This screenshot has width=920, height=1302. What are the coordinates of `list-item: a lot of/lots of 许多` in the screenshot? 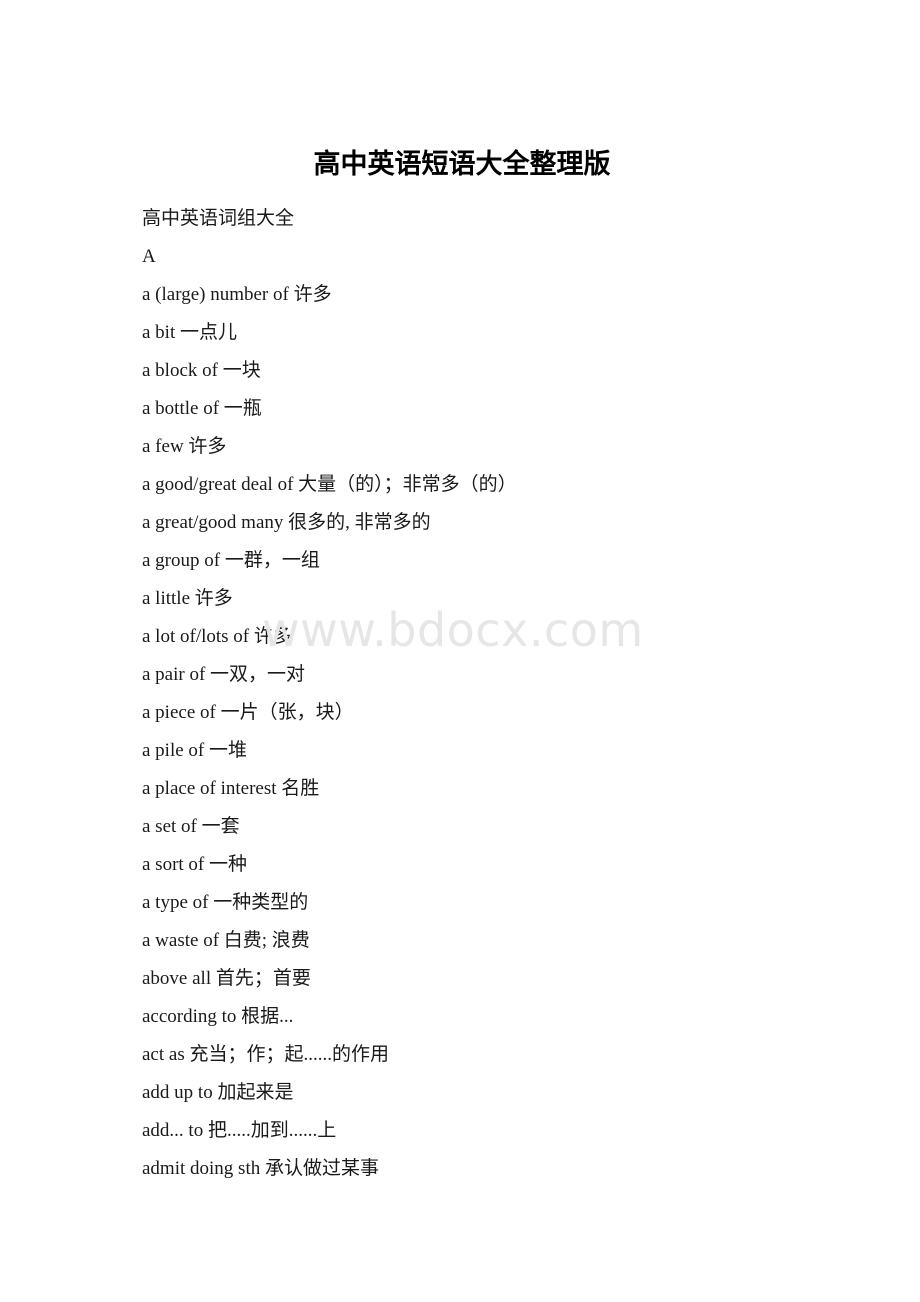 It's located at (462, 637).